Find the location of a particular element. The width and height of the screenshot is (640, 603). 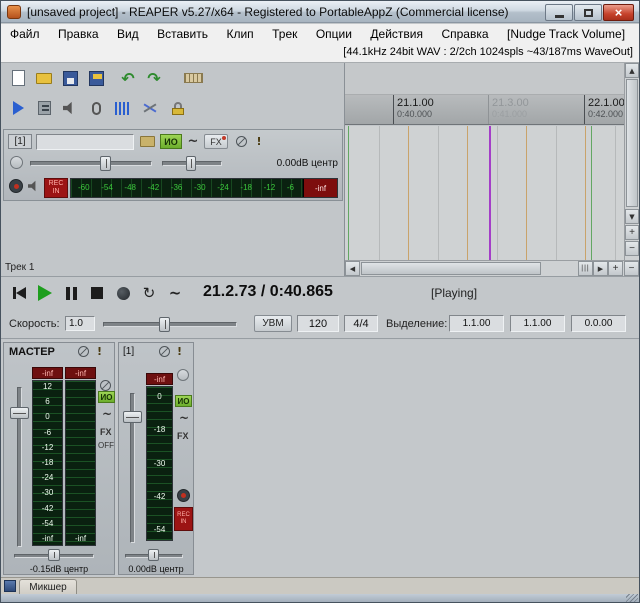

track-list-label: Трек 1 is located at coordinates (19, 267).